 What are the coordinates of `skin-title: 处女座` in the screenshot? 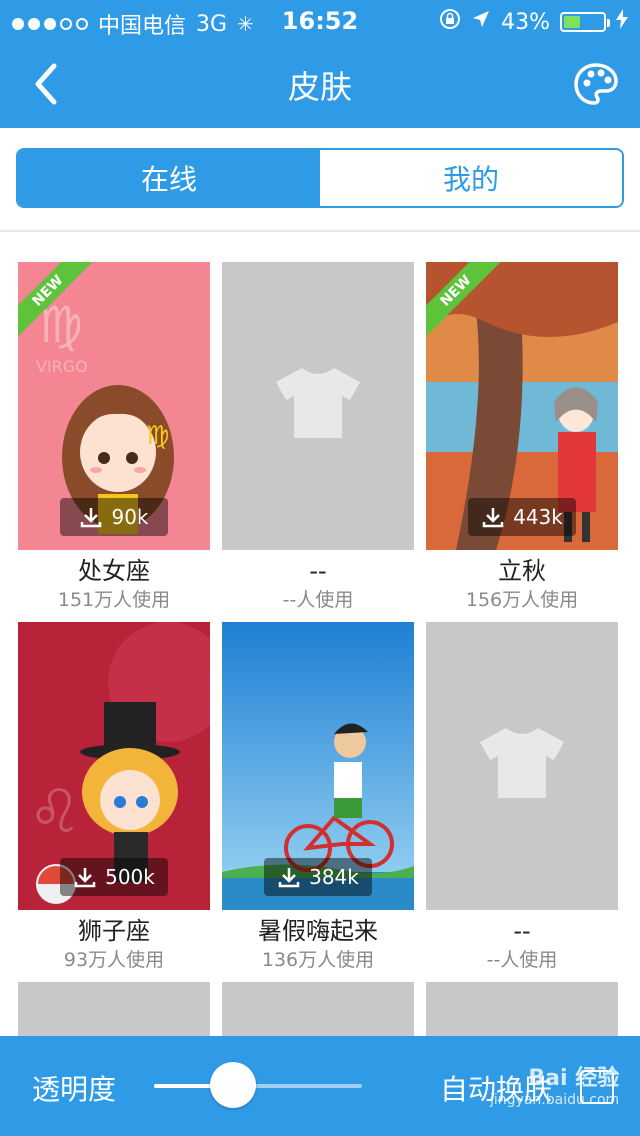 It's located at (114, 571).